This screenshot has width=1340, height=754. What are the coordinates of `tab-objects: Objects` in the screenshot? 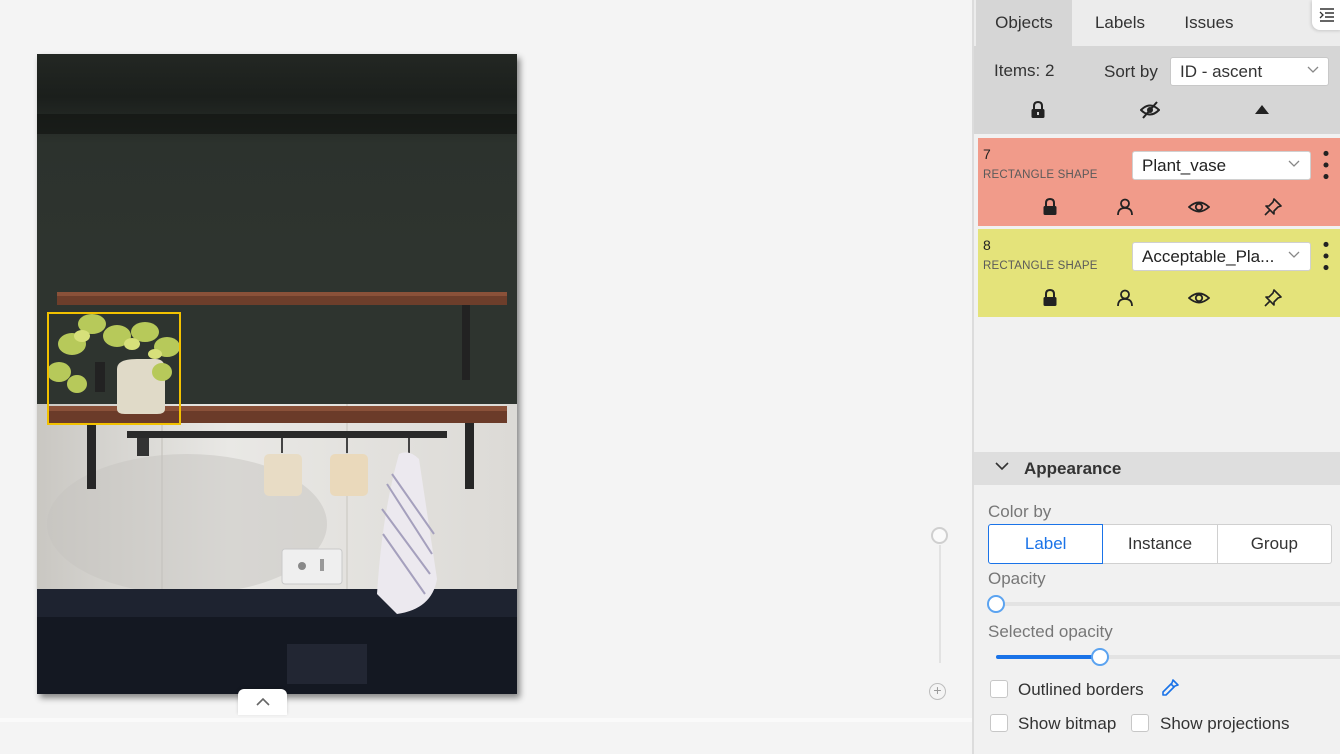 It's located at (1024, 23).